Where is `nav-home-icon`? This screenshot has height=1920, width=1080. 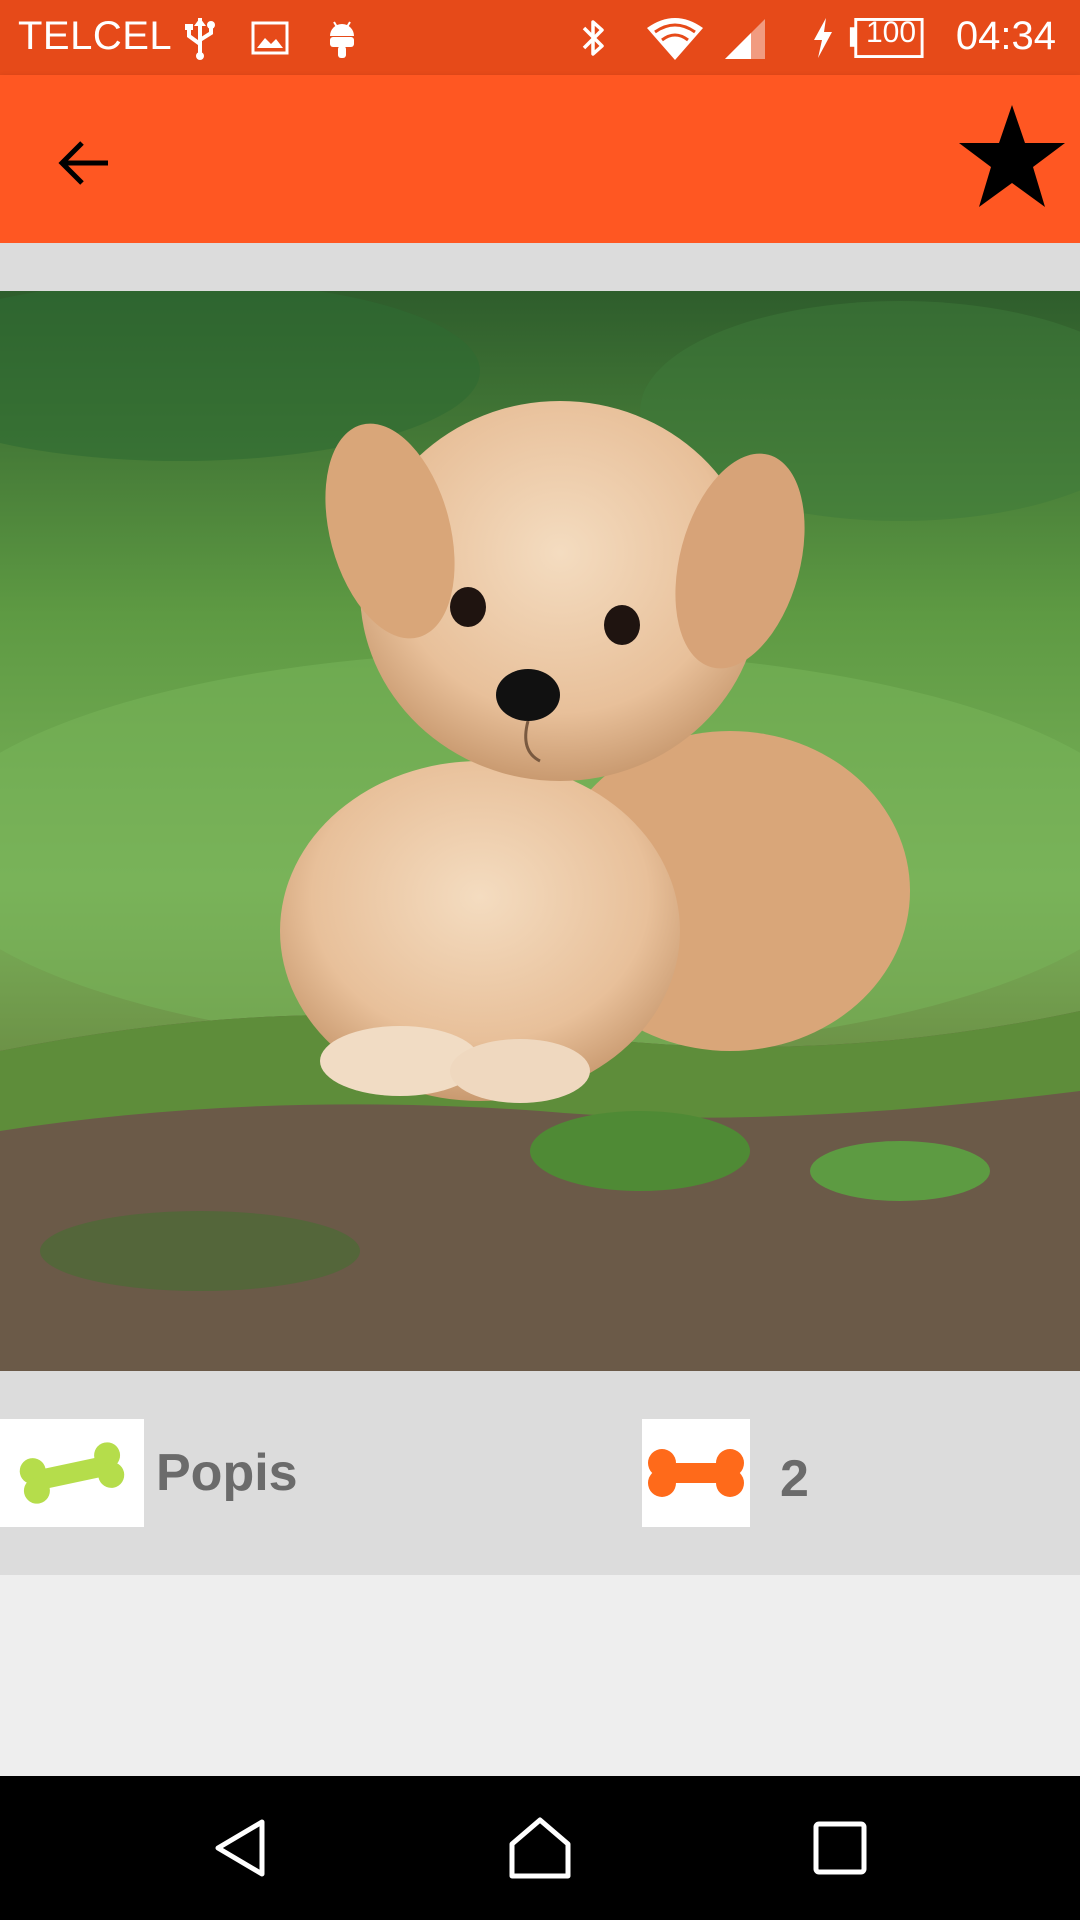
nav-home-icon is located at coordinates (540, 1848).